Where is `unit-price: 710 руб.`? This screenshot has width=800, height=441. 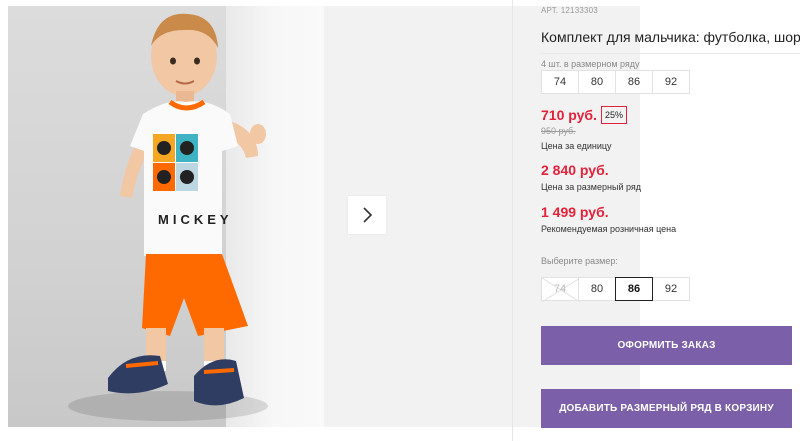 unit-price: 710 руб. is located at coordinates (569, 115).